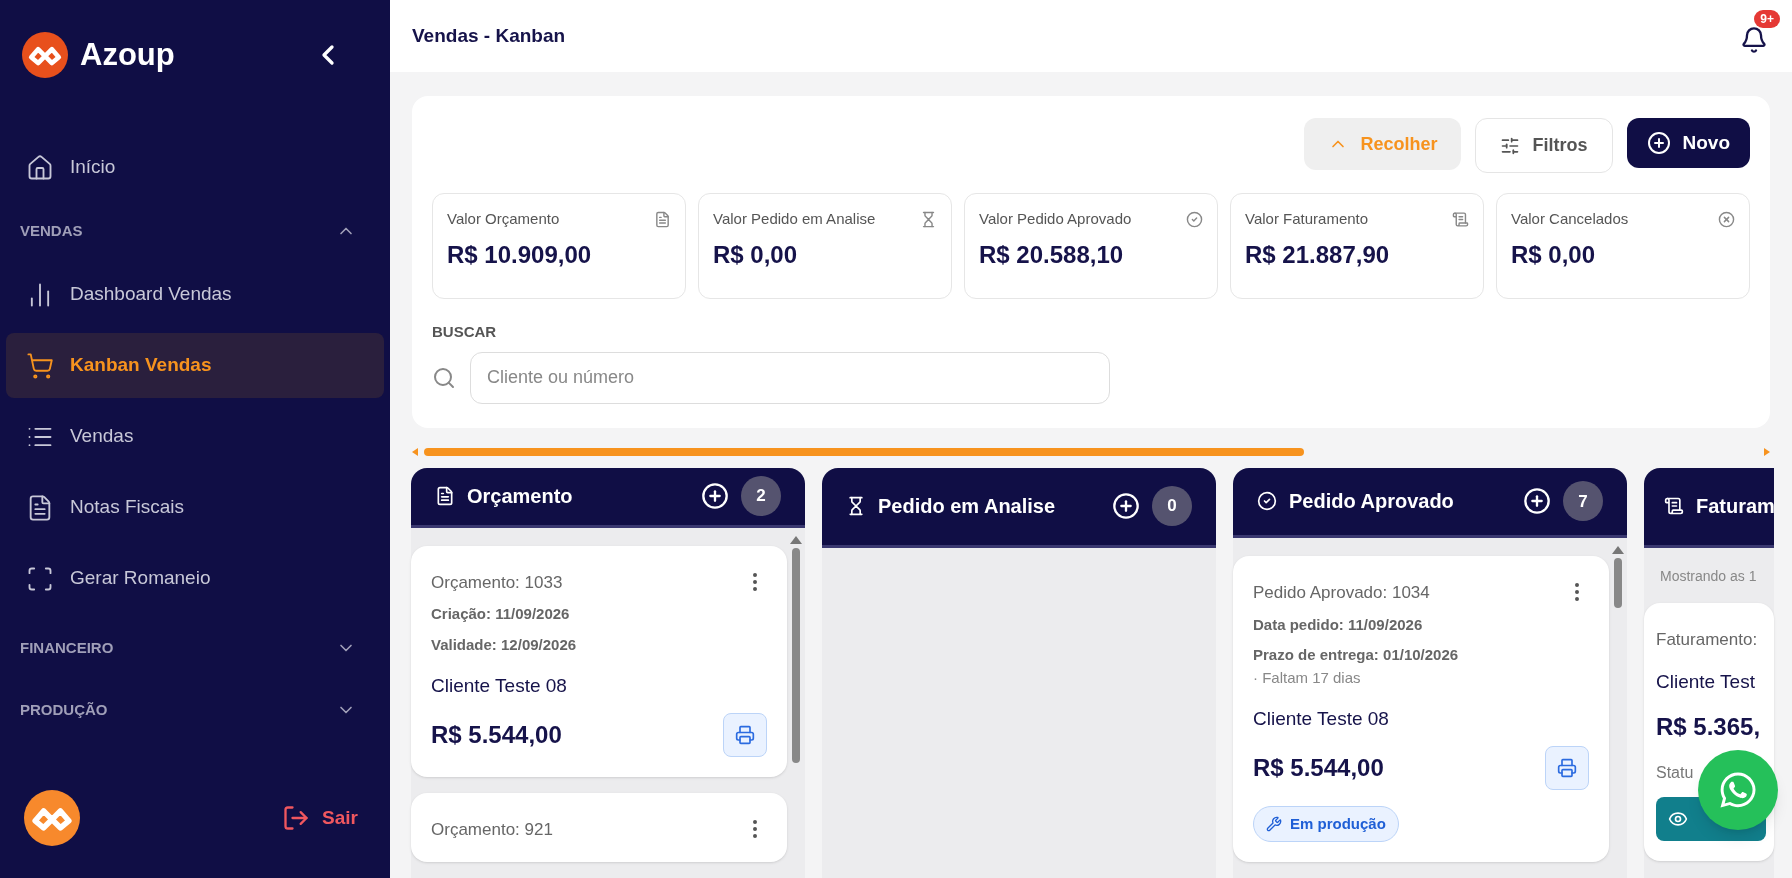  What do you see at coordinates (599, 661) in the screenshot?
I see `kanban-card: Orçamento: 1033 Criação: 11/09/2026 Validade: 12/09/2026 Cliente Teste 08 R$ 5.544,00` at bounding box center [599, 661].